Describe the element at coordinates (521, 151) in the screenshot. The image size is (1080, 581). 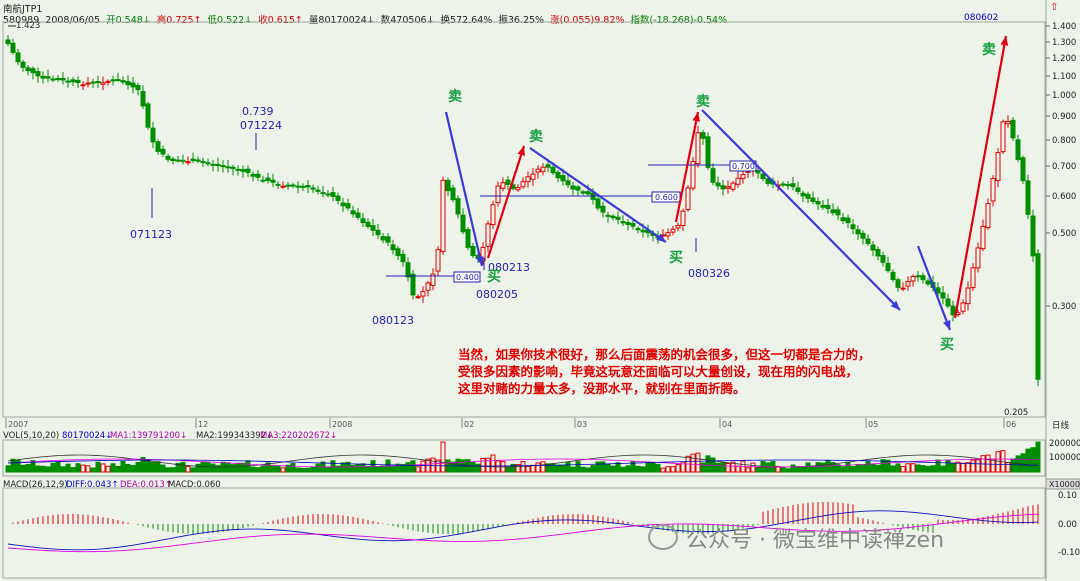
I see `up-arrow-head` at that location.